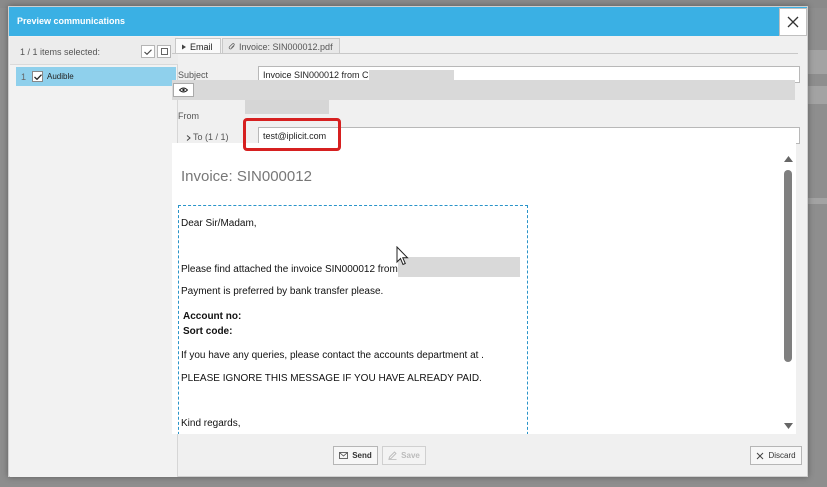 The image size is (827, 487). I want to click on pencil-icon, so click(392, 455).